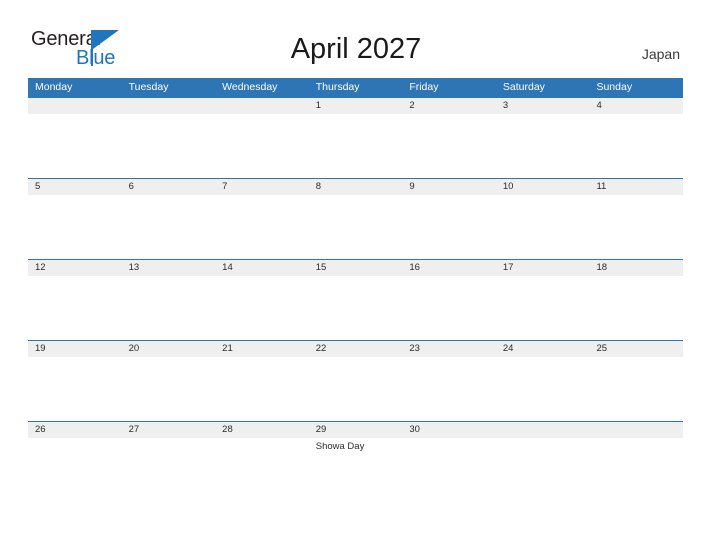 The height and width of the screenshot is (550, 712). I want to click on day-number: 25, so click(636, 349).